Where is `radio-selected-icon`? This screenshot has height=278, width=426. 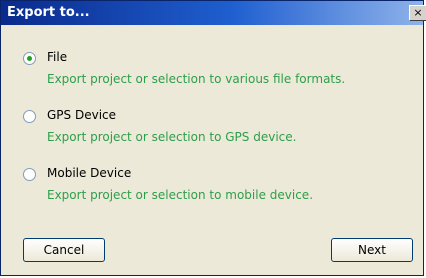
radio-selected-icon is located at coordinates (29, 58).